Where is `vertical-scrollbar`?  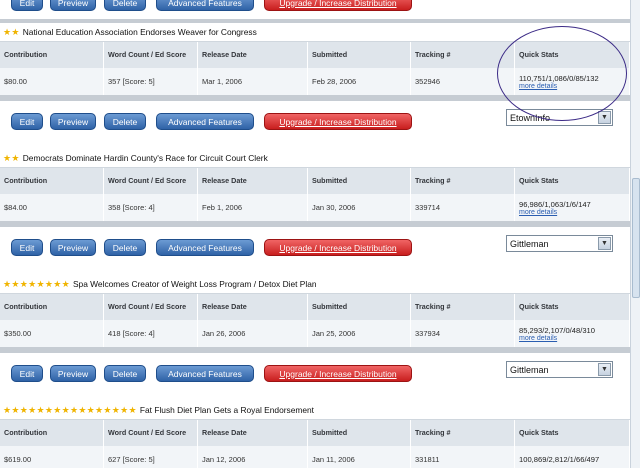 vertical-scrollbar is located at coordinates (635, 234).